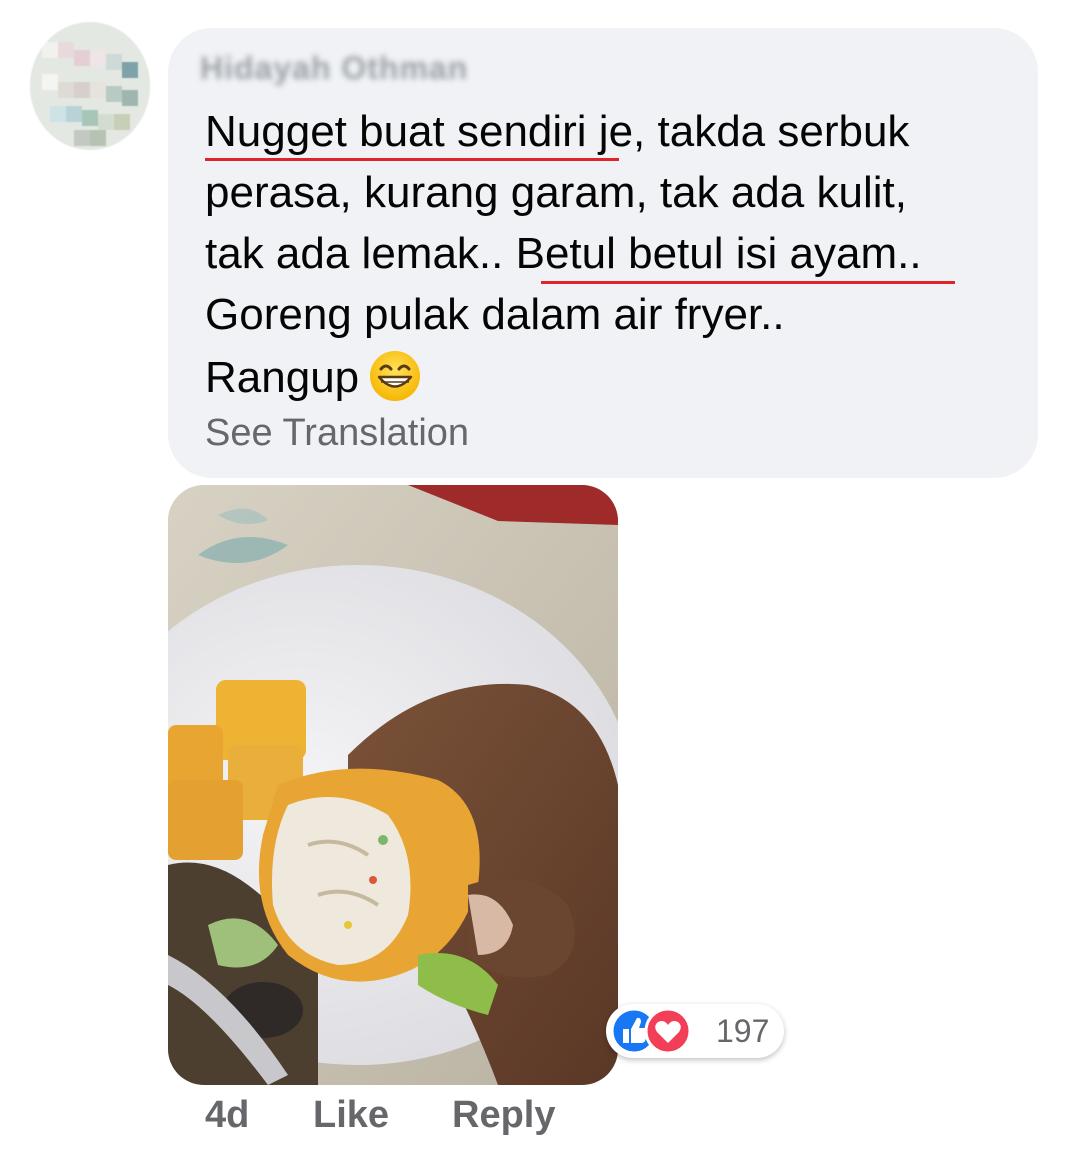  I want to click on comment-line-5-text: Rangup, so click(282, 377).